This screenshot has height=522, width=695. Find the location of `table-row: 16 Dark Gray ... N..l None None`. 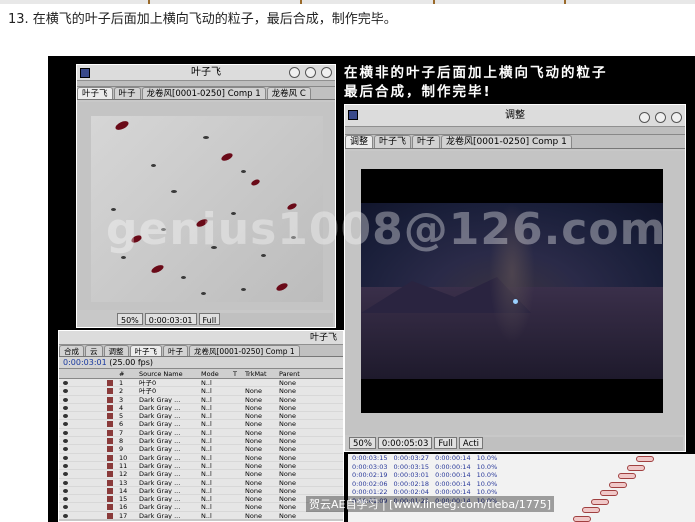

table-row: 16 Dark Gray ... N..l None None is located at coordinates (201, 507).